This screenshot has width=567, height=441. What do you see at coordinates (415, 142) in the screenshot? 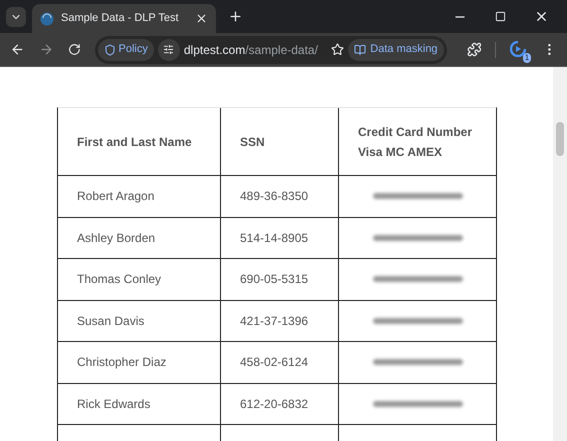
I see `column-header: Credit Card Number Visa MC AMEX` at bounding box center [415, 142].